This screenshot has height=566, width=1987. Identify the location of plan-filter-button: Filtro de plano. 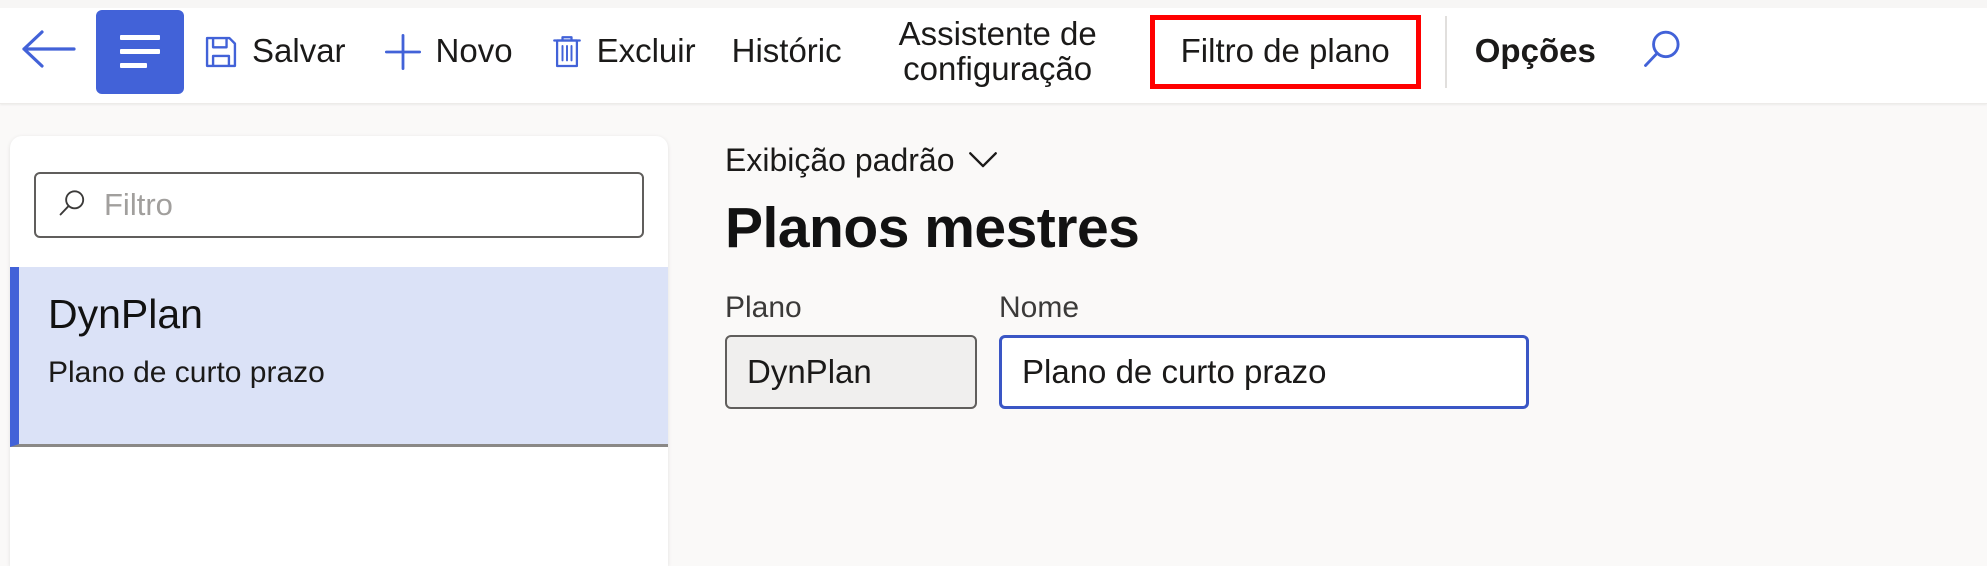
(1285, 51).